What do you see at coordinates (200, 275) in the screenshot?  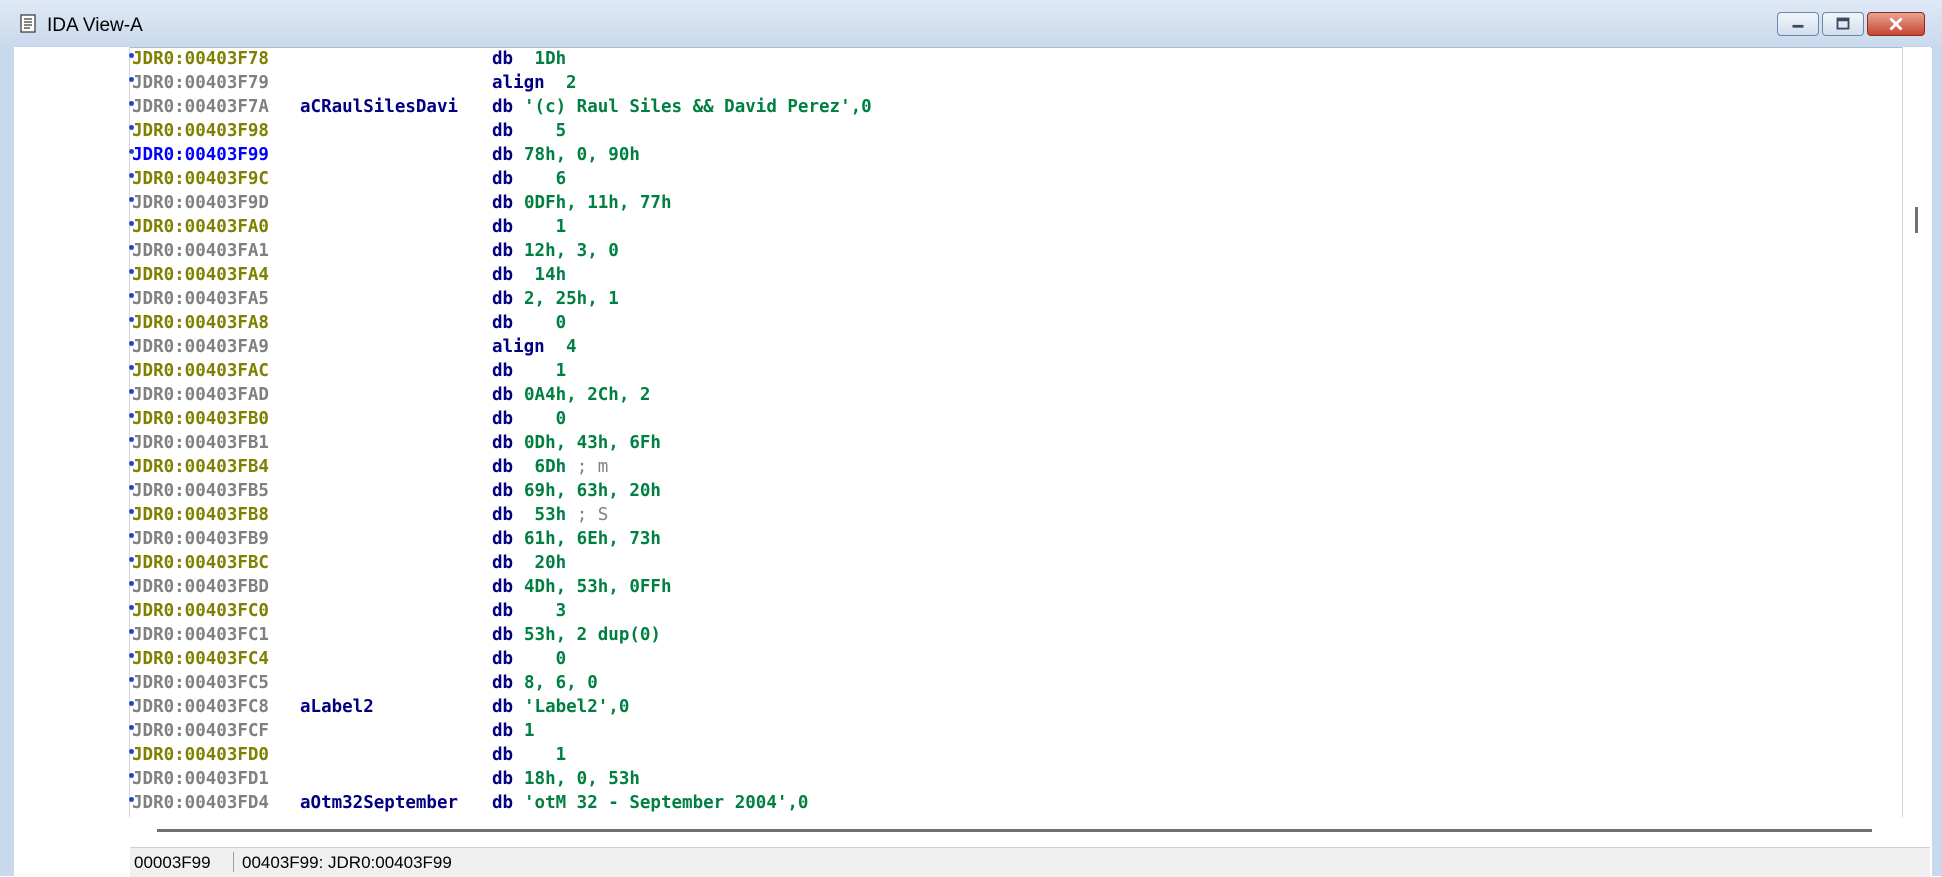 I see `row-address: JDR0:00403FA4` at bounding box center [200, 275].